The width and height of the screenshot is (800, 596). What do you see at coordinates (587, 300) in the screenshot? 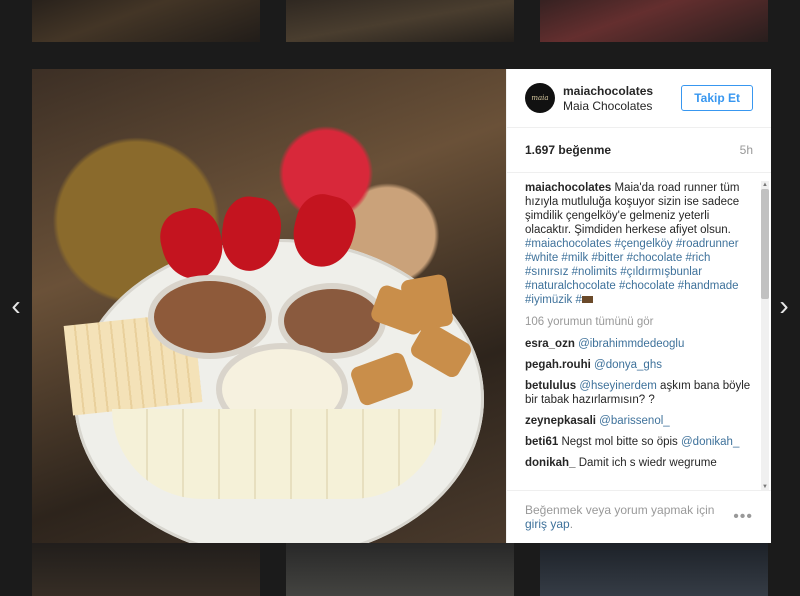
I see `chocolate-emoji-icon` at bounding box center [587, 300].